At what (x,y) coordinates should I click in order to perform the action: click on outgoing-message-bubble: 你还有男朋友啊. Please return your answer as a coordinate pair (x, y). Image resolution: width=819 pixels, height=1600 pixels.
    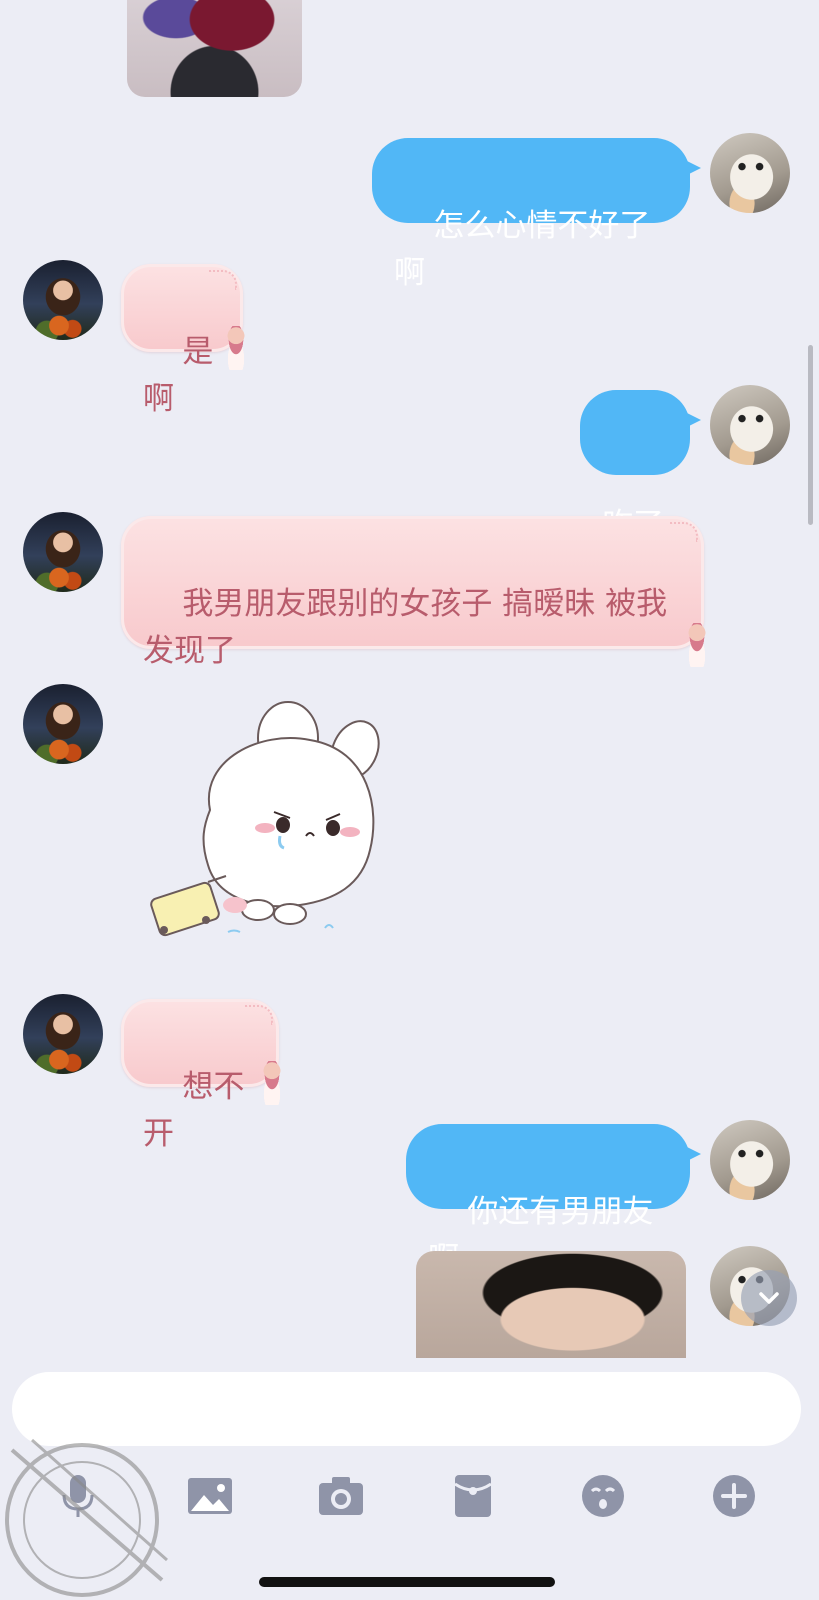
    Looking at the image, I should click on (553, 1200).